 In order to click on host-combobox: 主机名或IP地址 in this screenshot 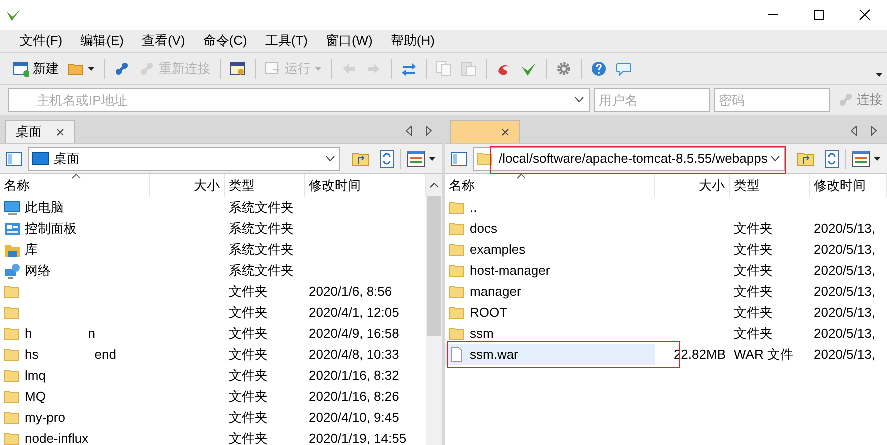, I will do `click(299, 100)`.